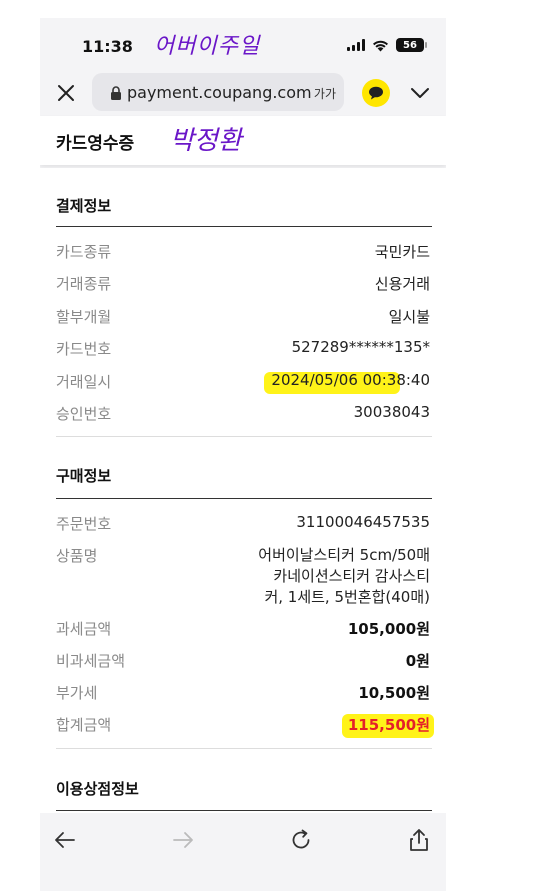 Image resolution: width=550 pixels, height=891 pixels. I want to click on kakao-talk-button, so click(376, 93).